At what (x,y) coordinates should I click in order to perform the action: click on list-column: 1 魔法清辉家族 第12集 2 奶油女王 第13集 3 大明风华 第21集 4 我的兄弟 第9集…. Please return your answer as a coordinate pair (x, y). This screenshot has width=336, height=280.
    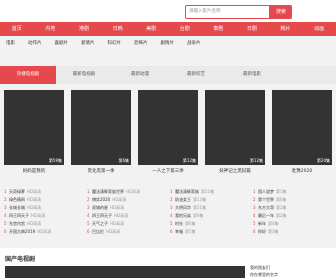
    Looking at the image, I should click on (209, 212).